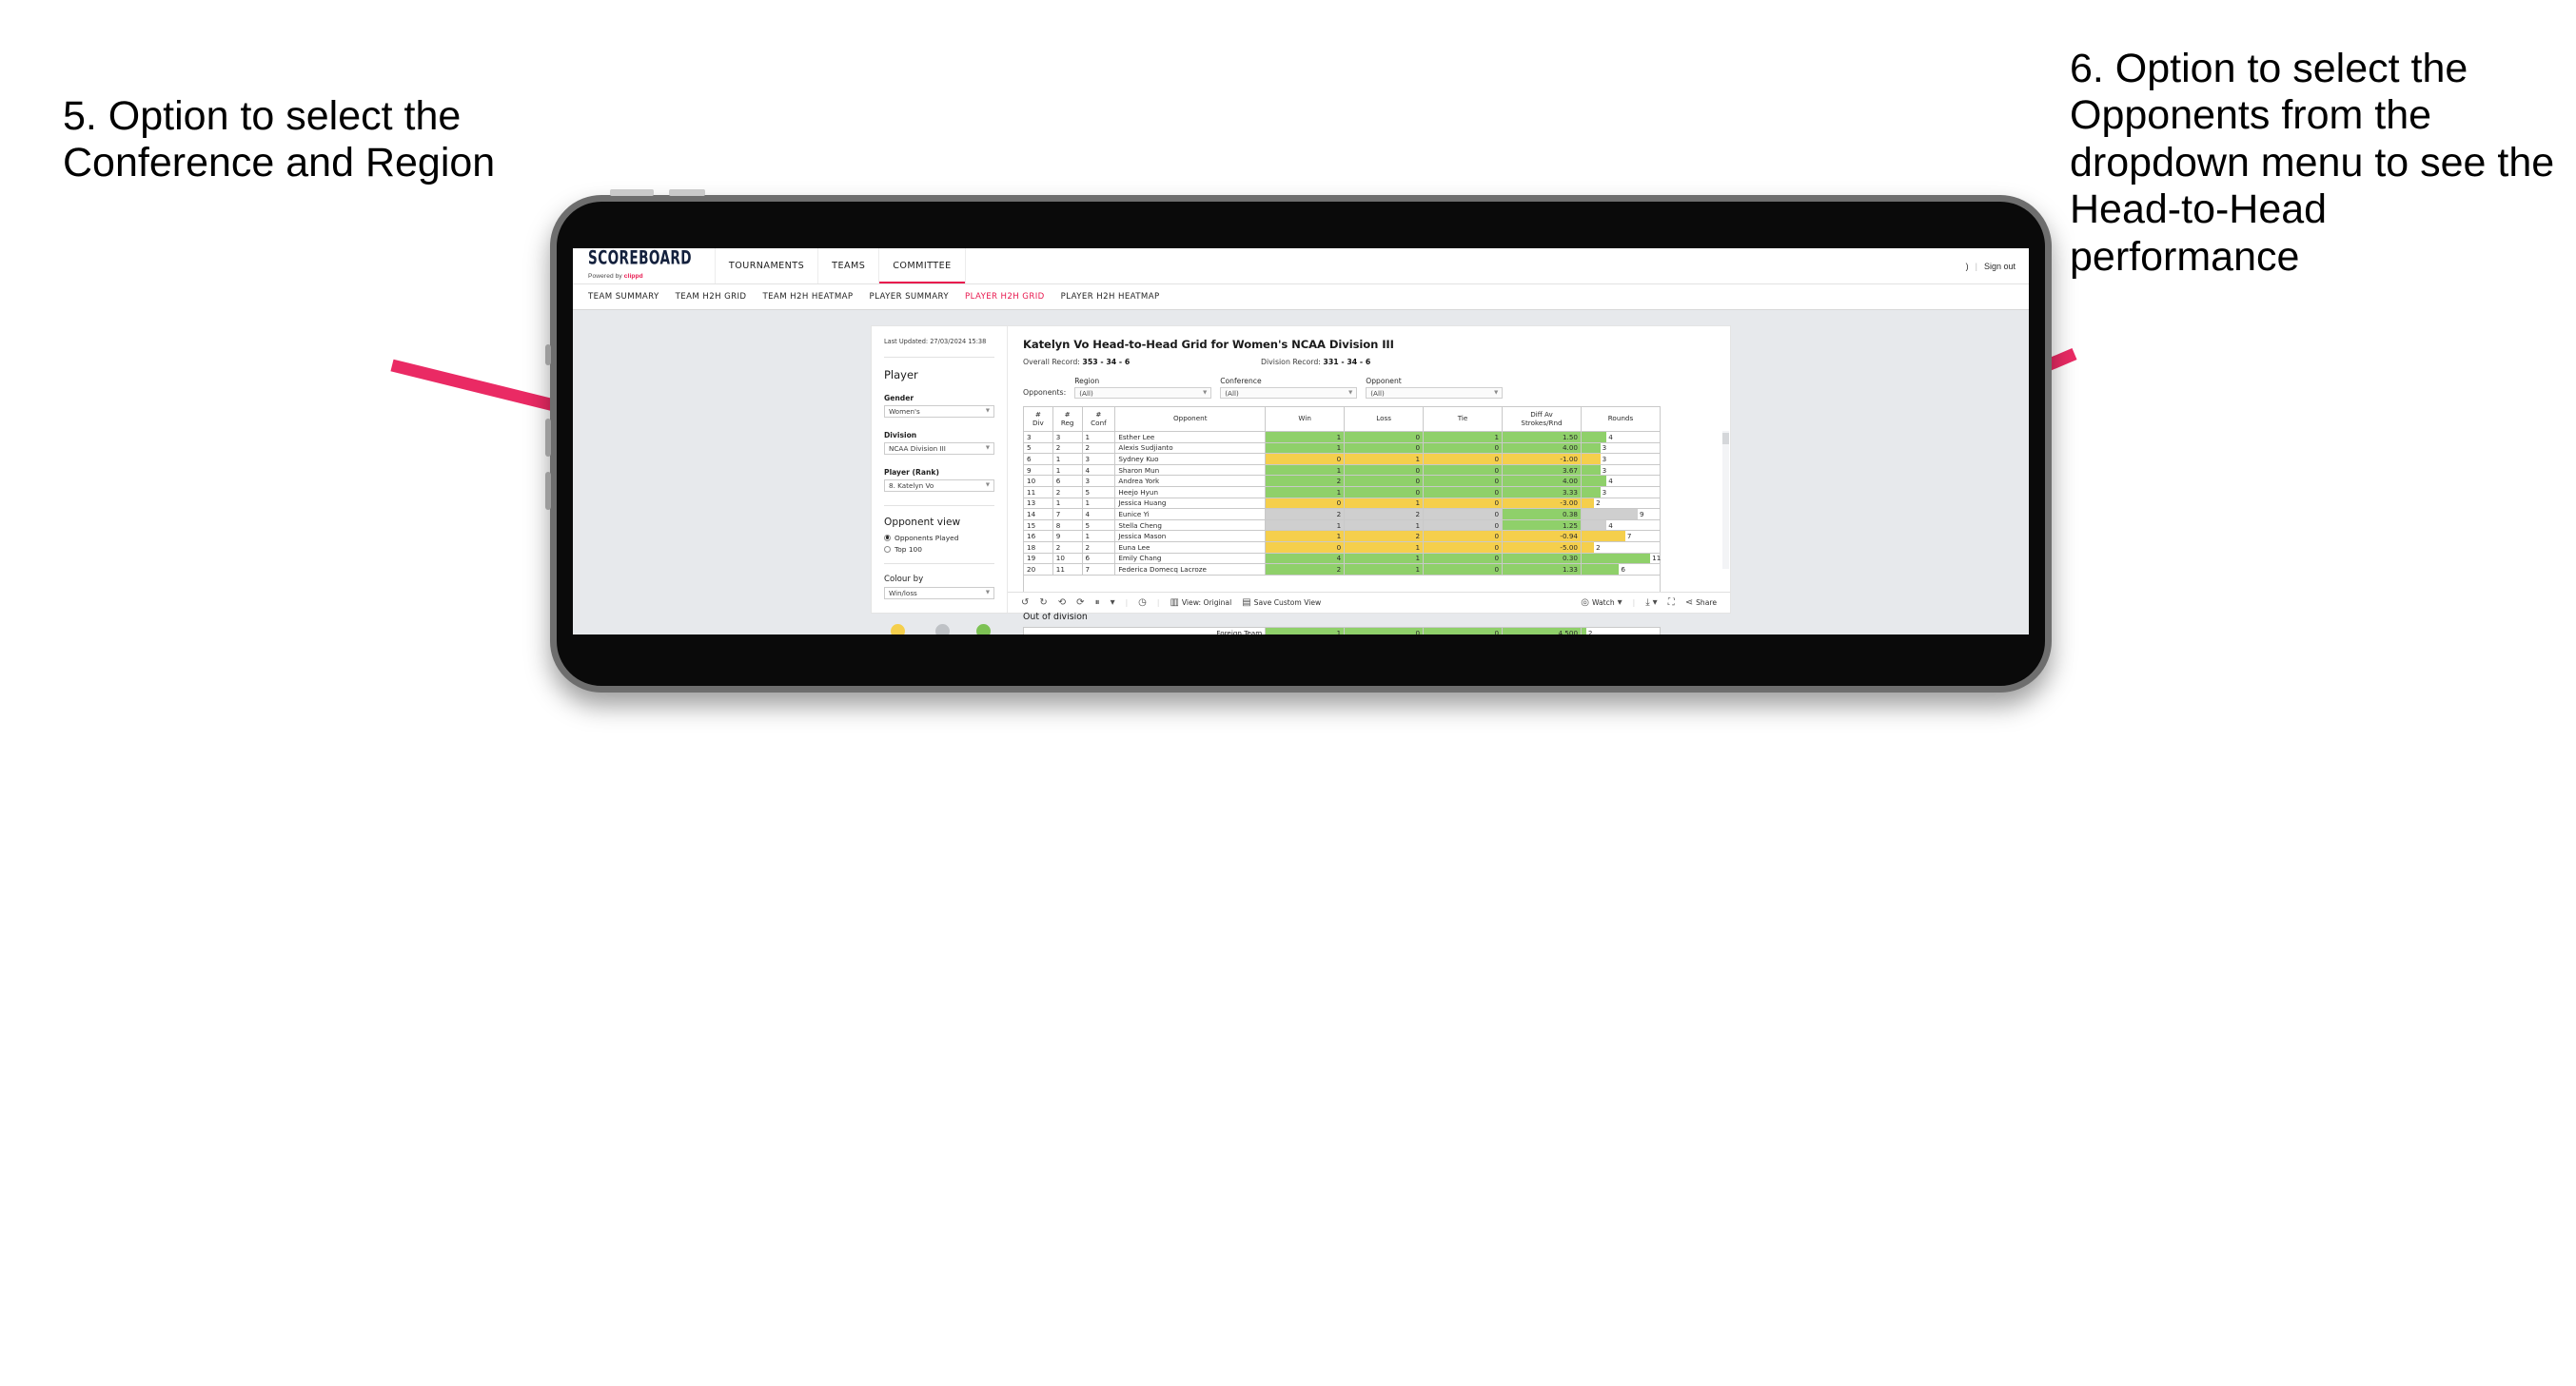 The height and width of the screenshot is (1386, 2576). I want to click on cell-conf: 4, so click(1098, 514).